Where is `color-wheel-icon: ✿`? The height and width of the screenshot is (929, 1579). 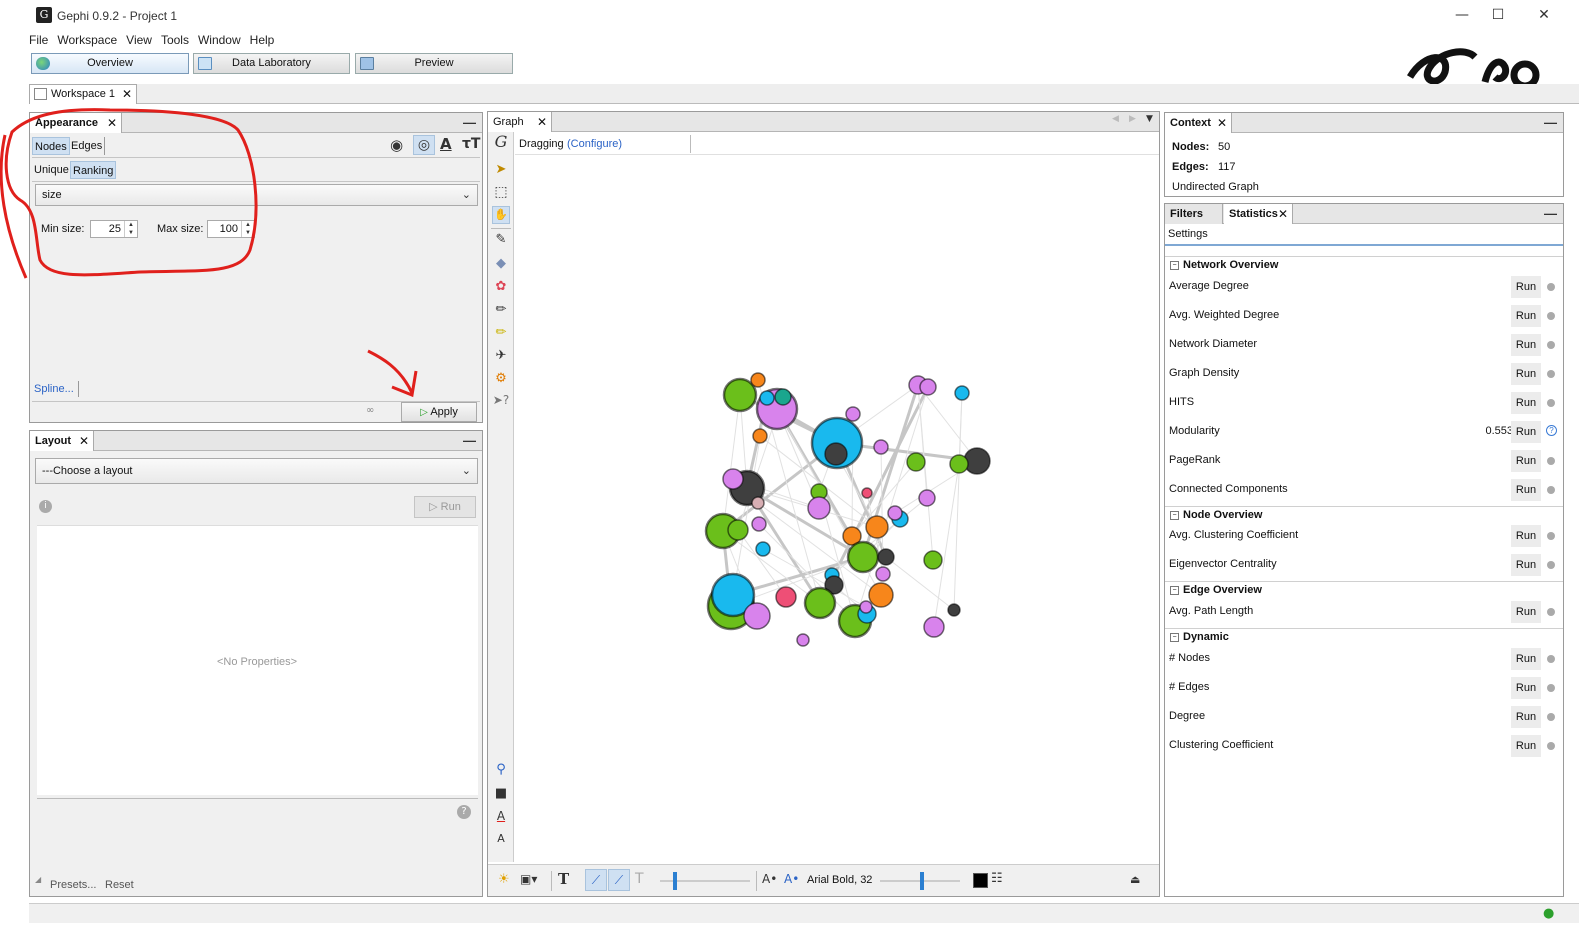
color-wheel-icon: ✿ is located at coordinates (501, 286).